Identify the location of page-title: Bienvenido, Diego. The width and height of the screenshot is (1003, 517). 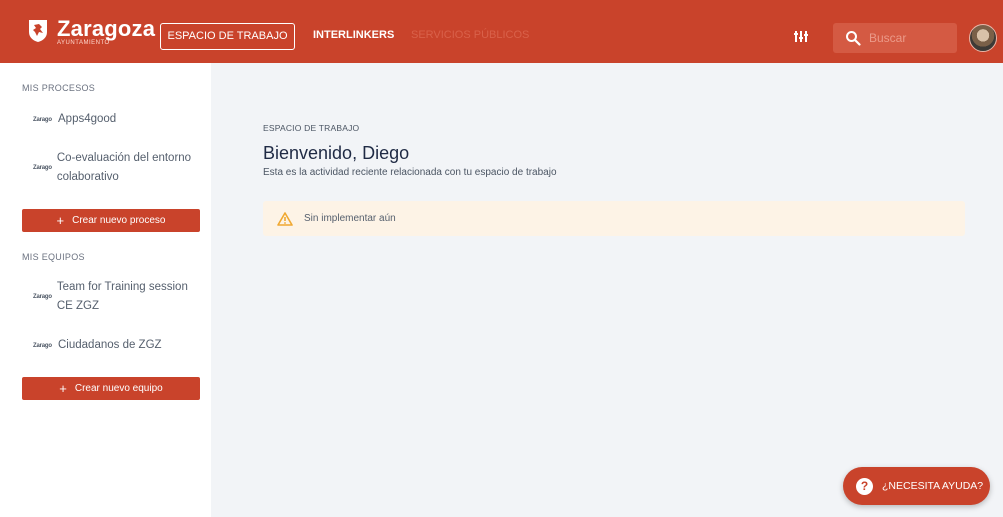
(336, 153).